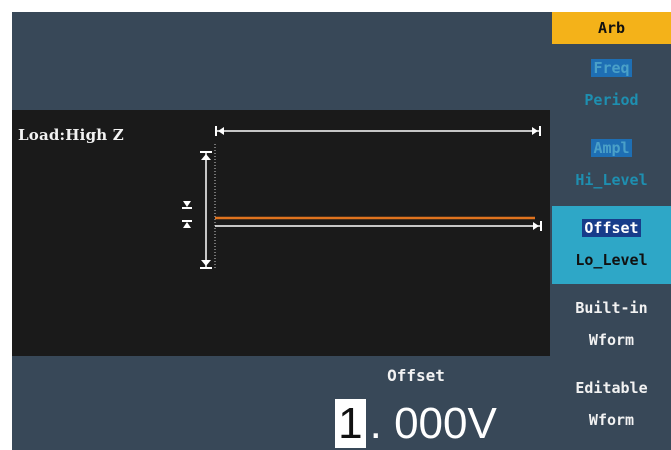 This screenshot has width=671, height=450. What do you see at coordinates (611, 28) in the screenshot?
I see `menu-title: Arb` at bounding box center [611, 28].